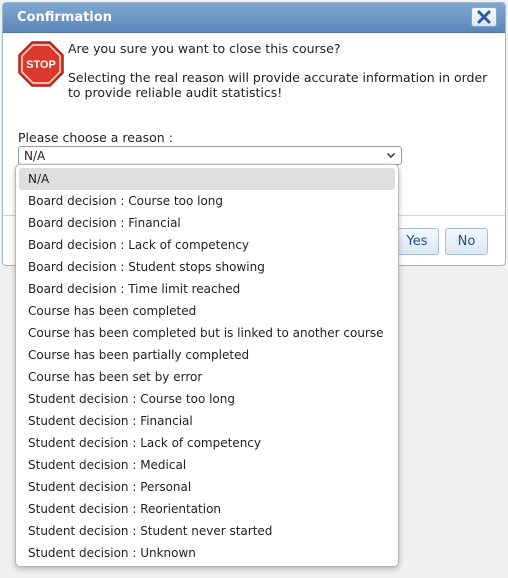 The height and width of the screenshot is (578, 508). Describe the element at coordinates (254, 18) in the screenshot. I see `dialog-titlebar: Confirmation` at that location.